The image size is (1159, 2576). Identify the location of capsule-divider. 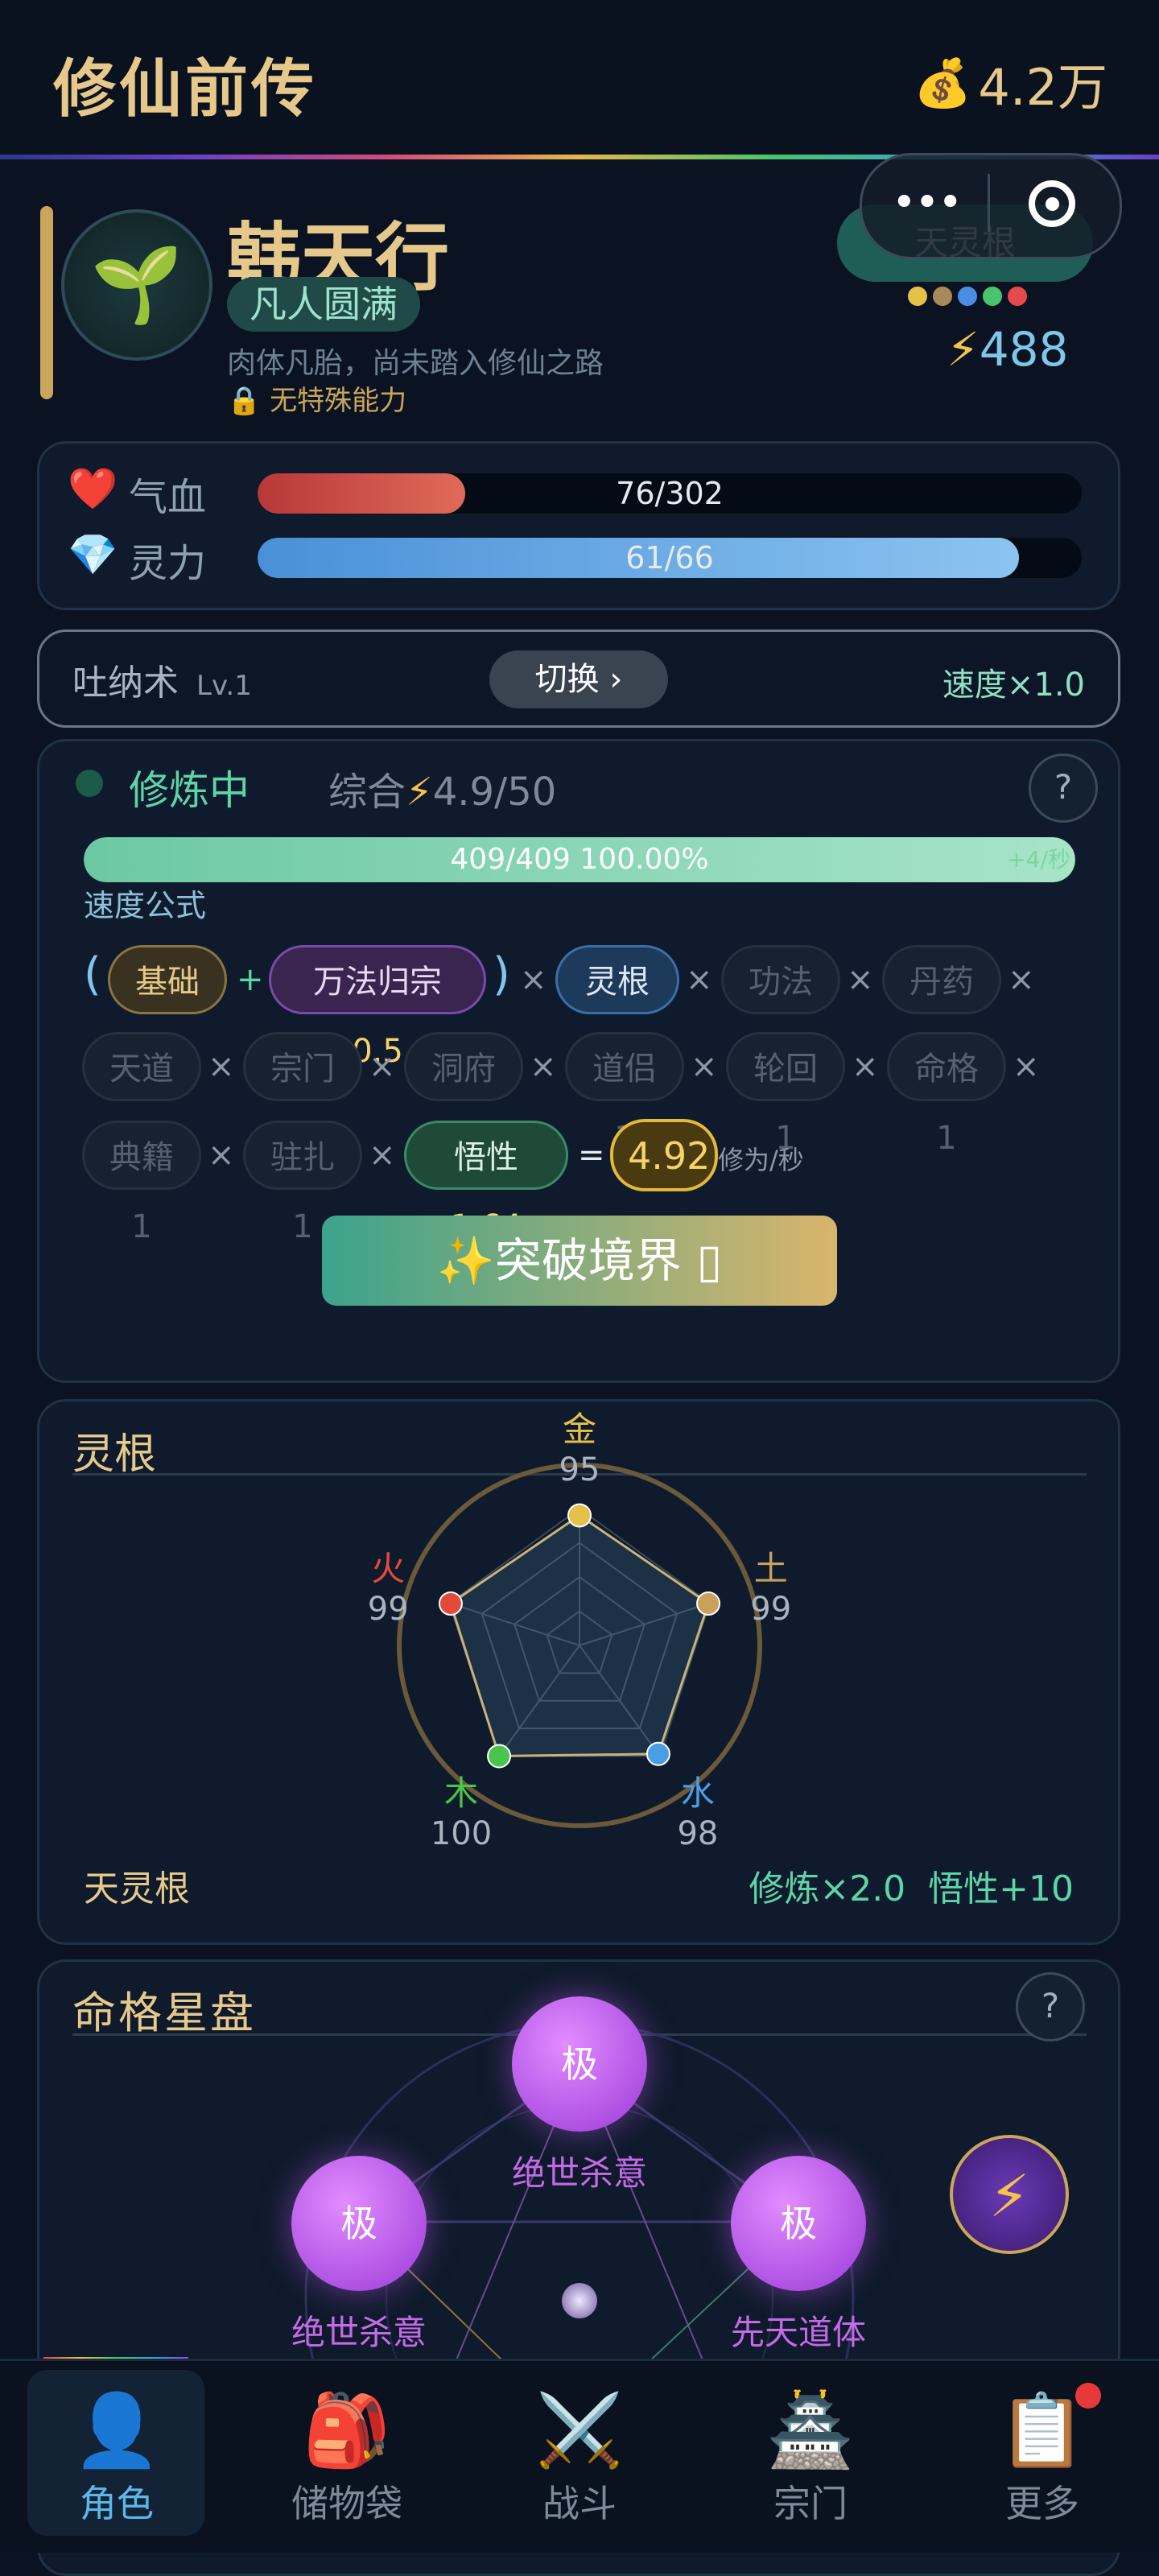
(989, 203).